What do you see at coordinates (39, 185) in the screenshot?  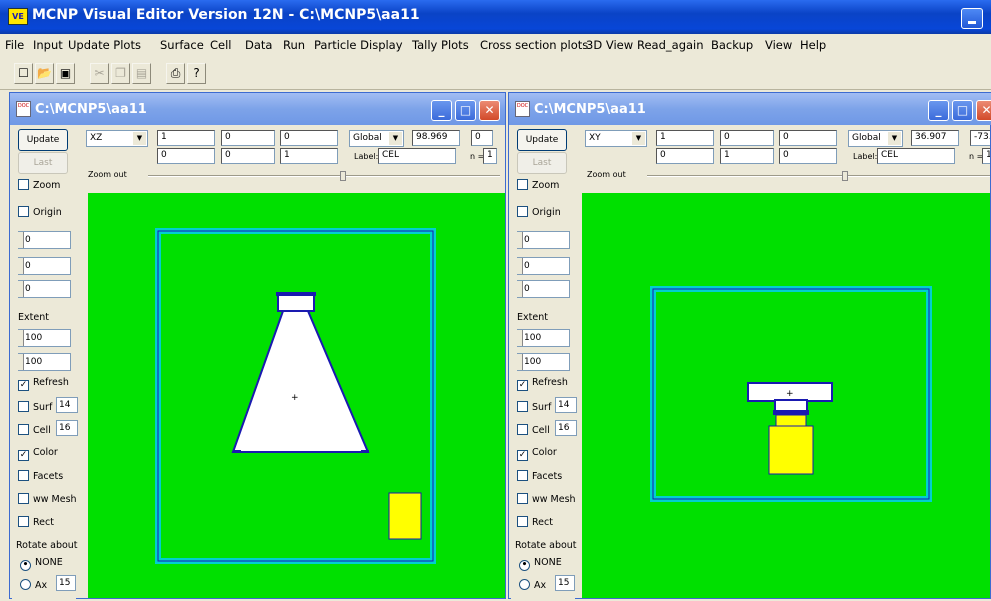 I see `zoom-checkbox: Zoom` at bounding box center [39, 185].